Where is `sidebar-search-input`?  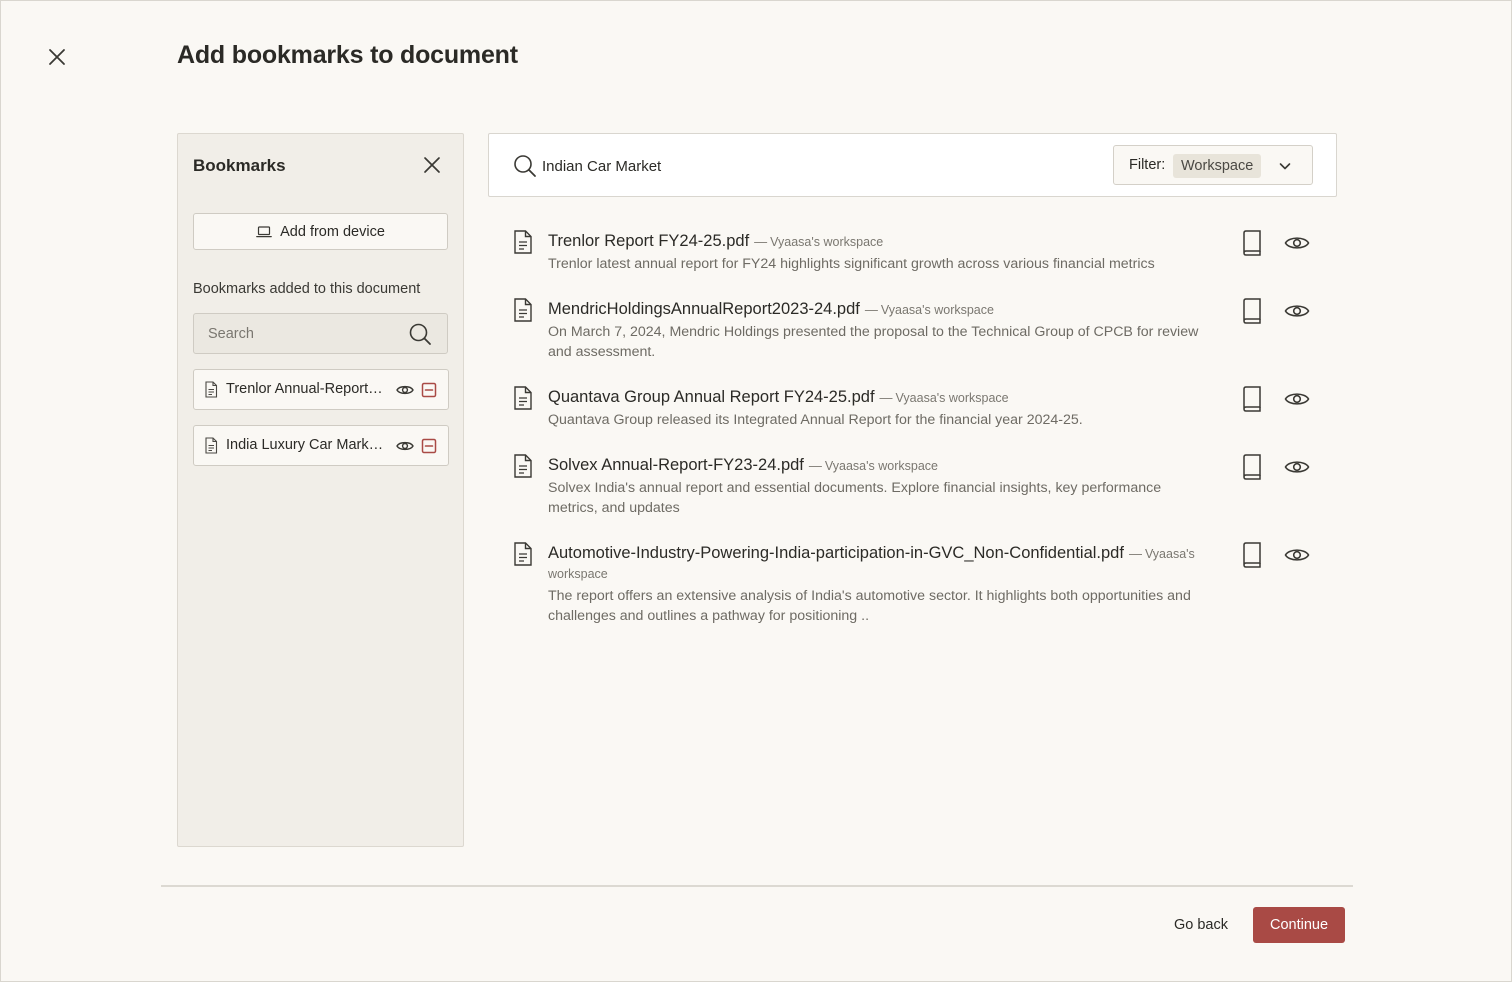
sidebar-search-input is located at coordinates (303, 334).